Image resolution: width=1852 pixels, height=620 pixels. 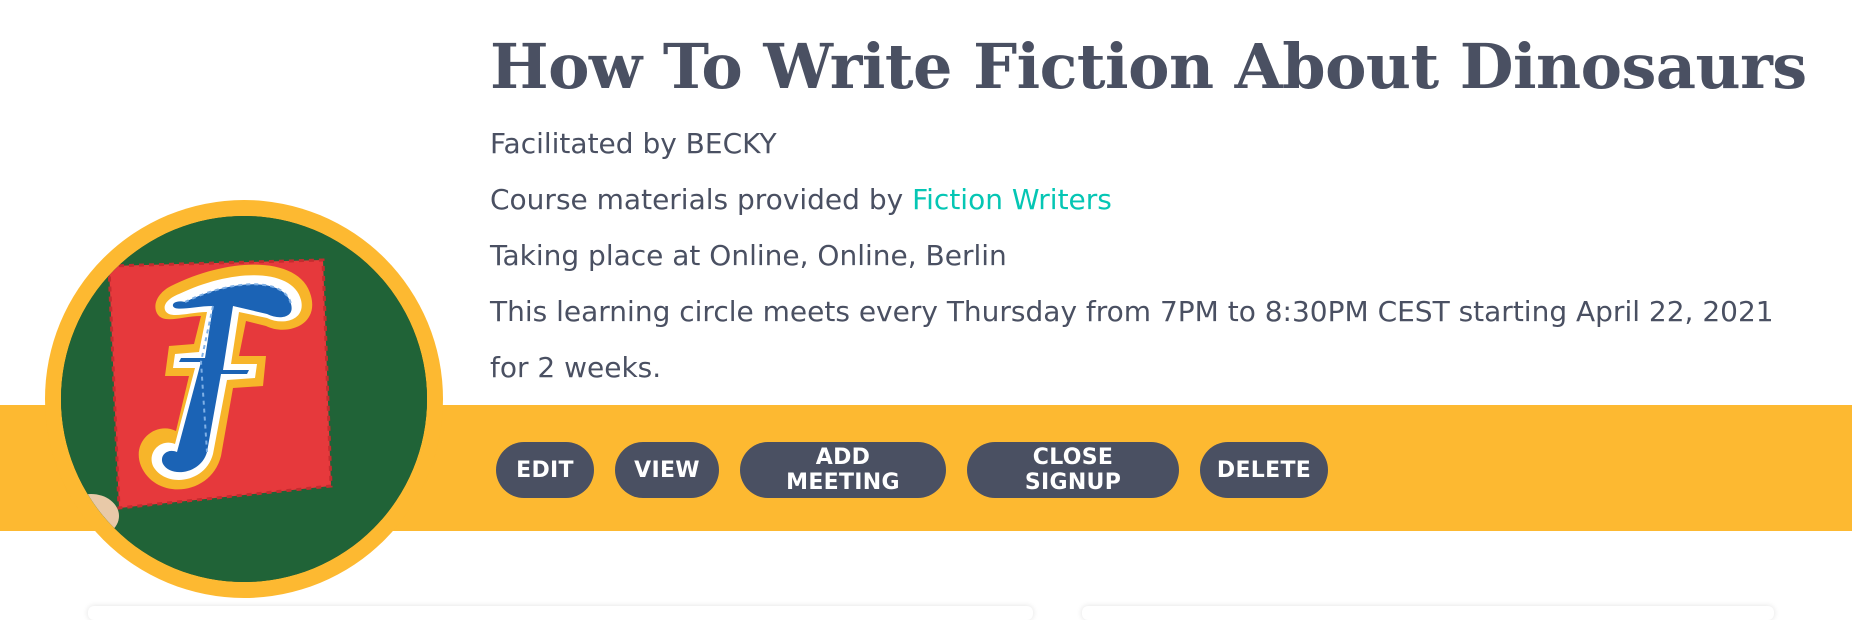 What do you see at coordinates (843, 470) in the screenshot?
I see `add-meeting-button: ADD MEETING` at bounding box center [843, 470].